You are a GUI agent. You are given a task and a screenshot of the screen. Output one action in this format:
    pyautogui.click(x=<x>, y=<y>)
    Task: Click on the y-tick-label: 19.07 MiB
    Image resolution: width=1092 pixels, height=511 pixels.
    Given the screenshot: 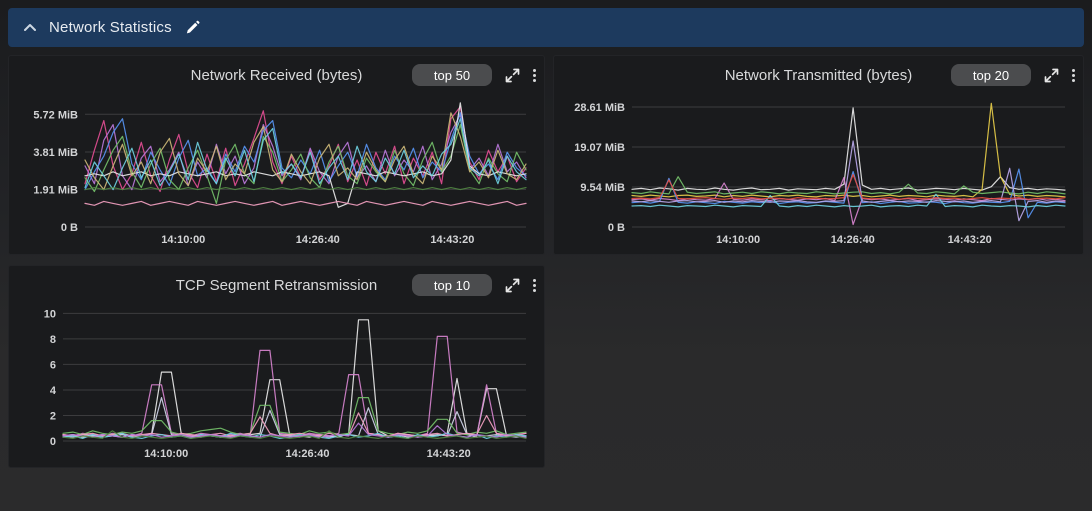 What is the action you would take?
    pyautogui.click(x=599, y=148)
    